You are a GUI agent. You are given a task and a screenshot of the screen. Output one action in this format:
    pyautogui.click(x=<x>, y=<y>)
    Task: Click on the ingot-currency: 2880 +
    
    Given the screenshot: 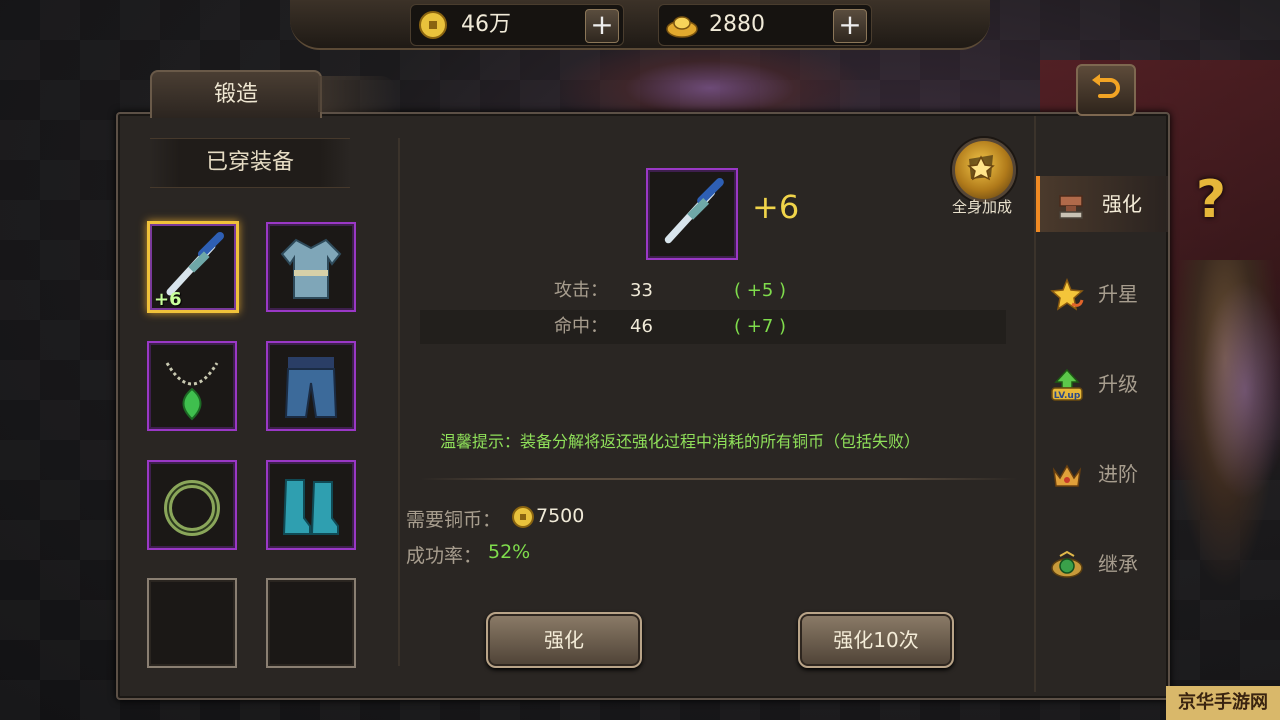 What is the action you would take?
    pyautogui.click(x=765, y=25)
    